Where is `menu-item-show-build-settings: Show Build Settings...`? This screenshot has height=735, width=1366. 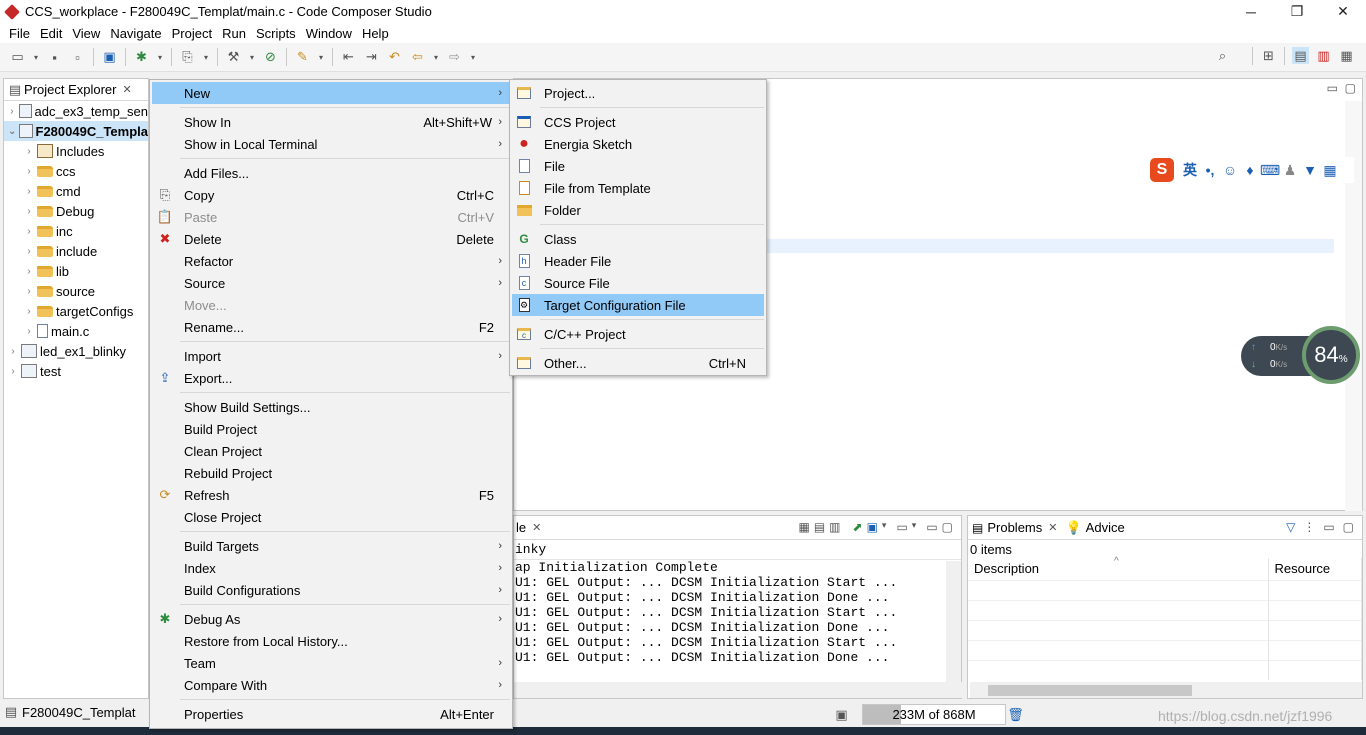 menu-item-show-build-settings: Show Build Settings... is located at coordinates (331, 407).